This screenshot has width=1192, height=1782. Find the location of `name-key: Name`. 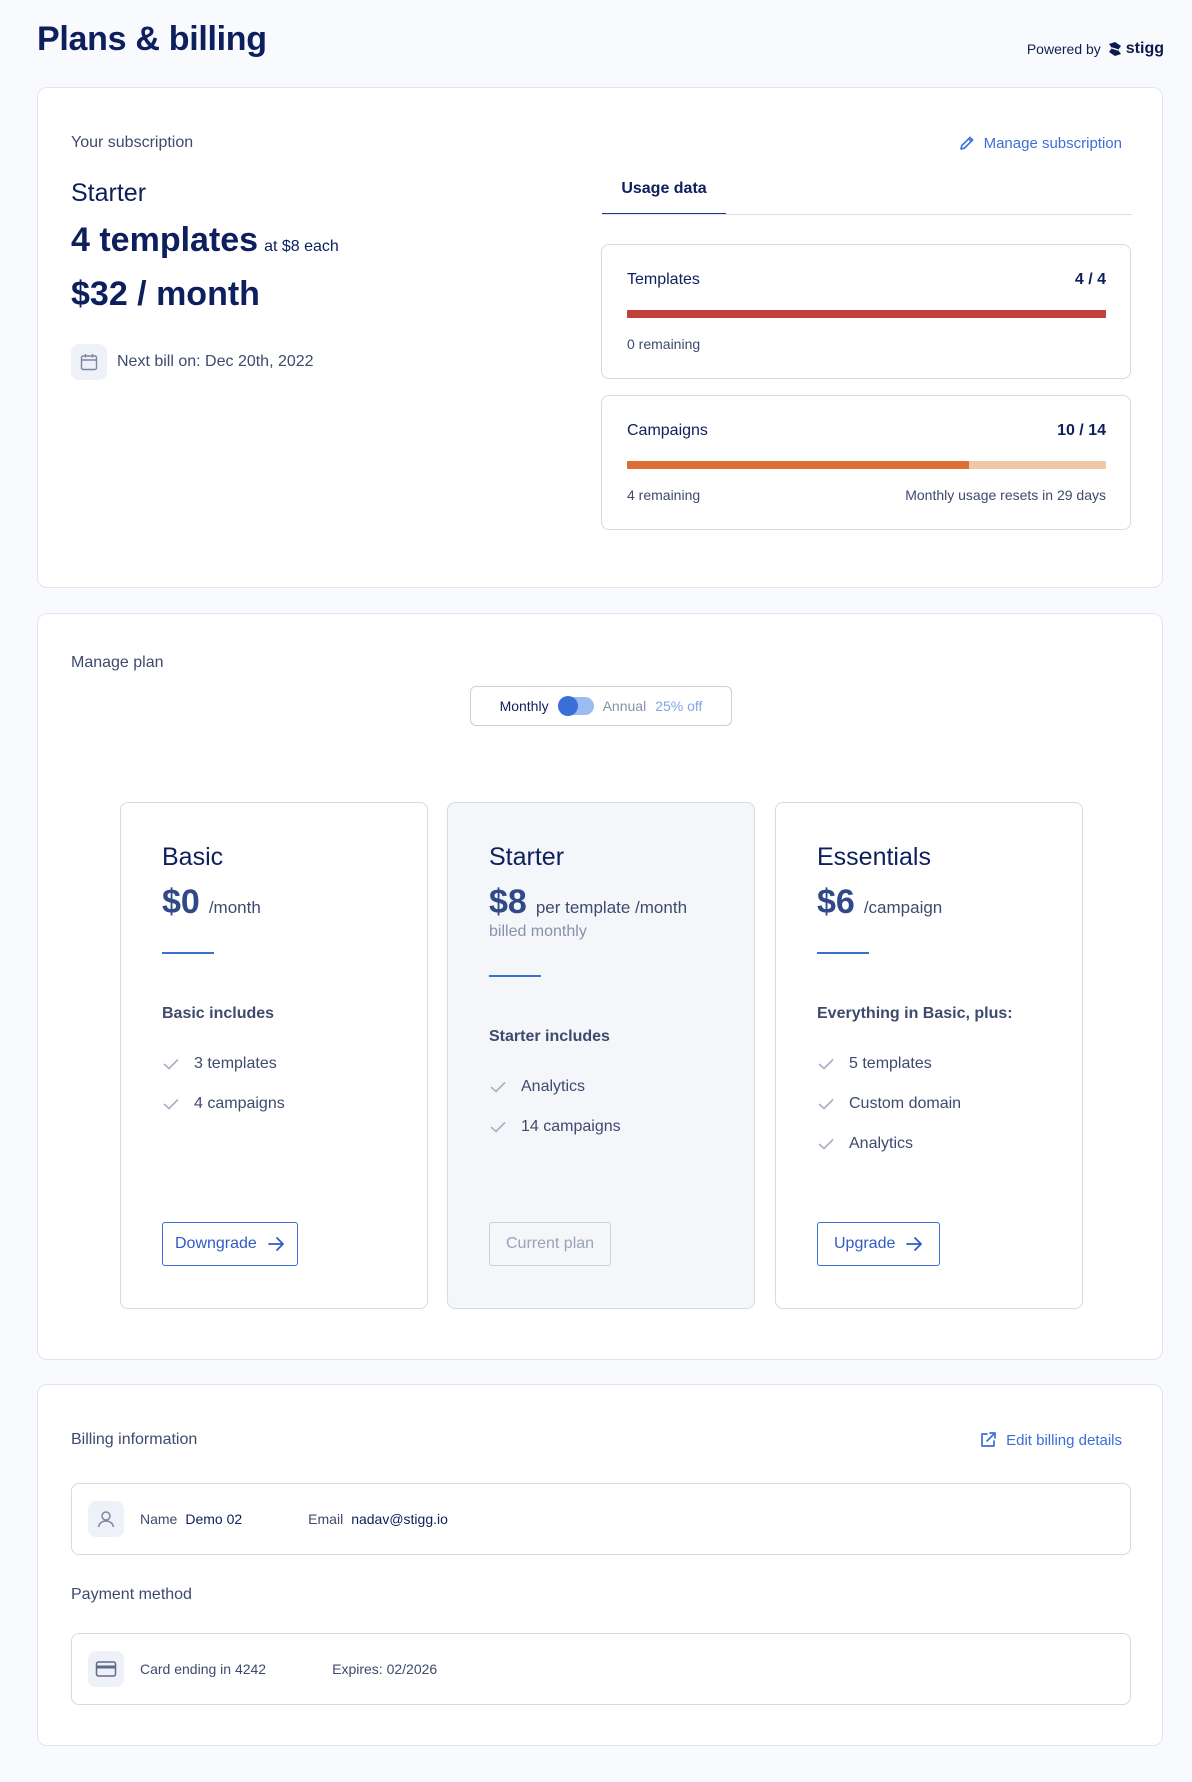

name-key: Name is located at coordinates (159, 1519).